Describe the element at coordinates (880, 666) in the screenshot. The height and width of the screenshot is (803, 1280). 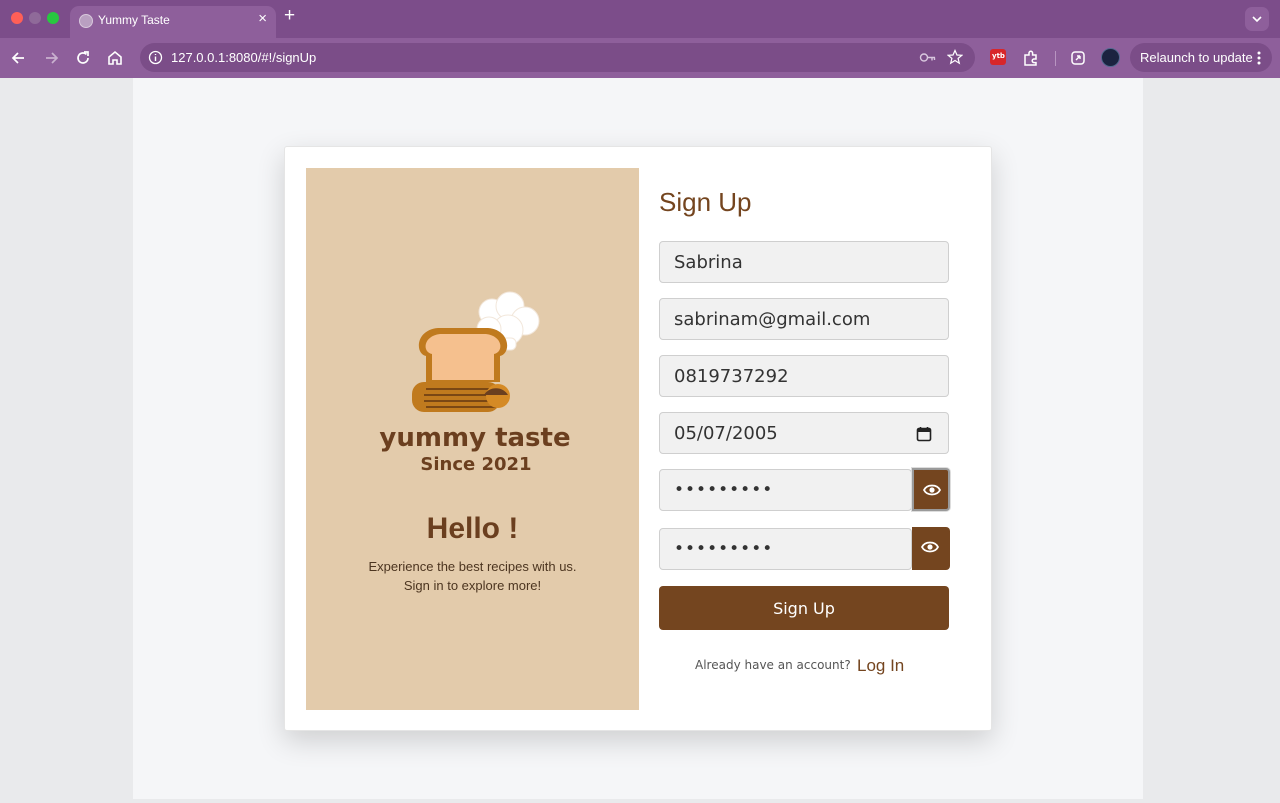
I see `login-link: Log In` at that location.